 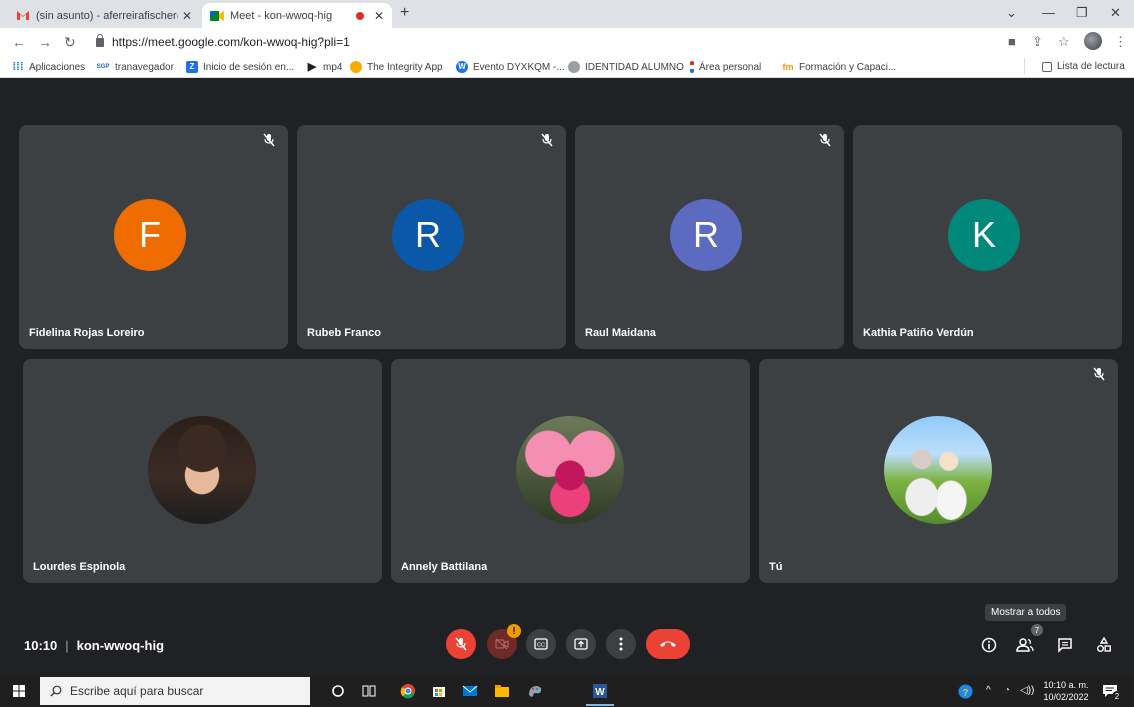 I want to click on participant-tile: Lourdes Espinola, so click(x=202, y=471).